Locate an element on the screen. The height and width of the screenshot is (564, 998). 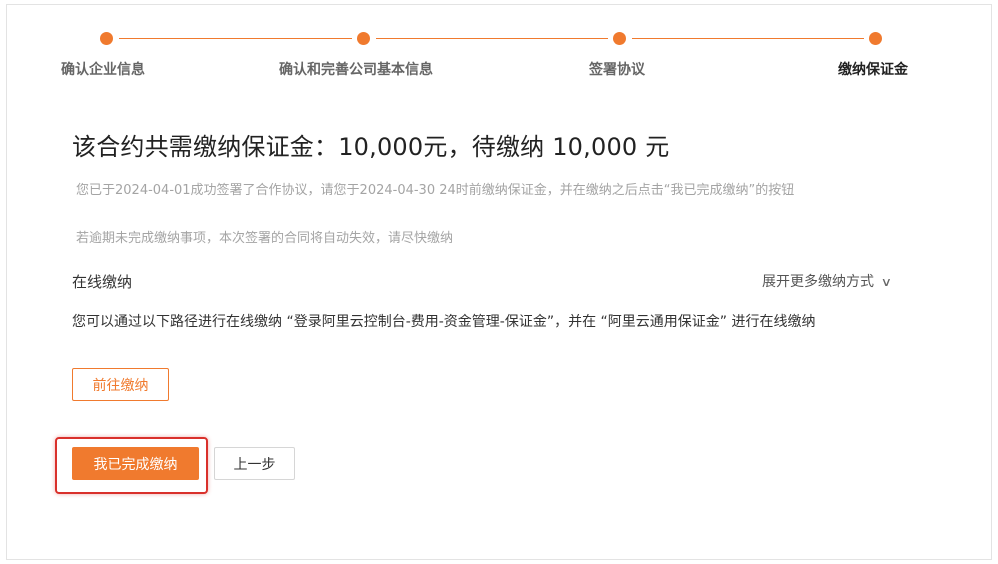
online-payment-heading: 在线缴纳 is located at coordinates (102, 282).